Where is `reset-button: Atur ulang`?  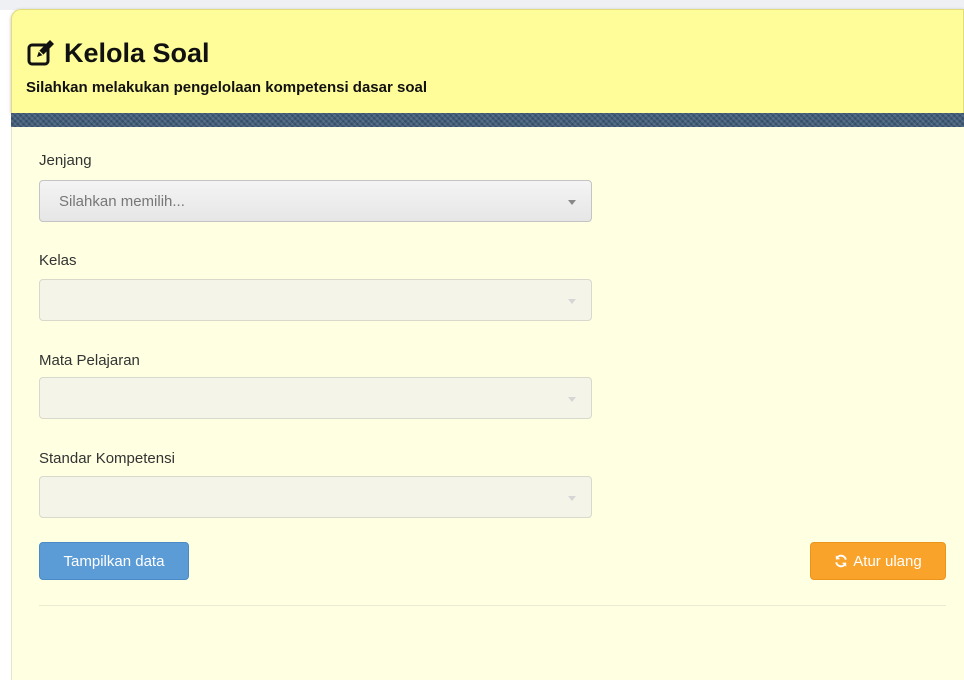 reset-button: Atur ulang is located at coordinates (878, 561).